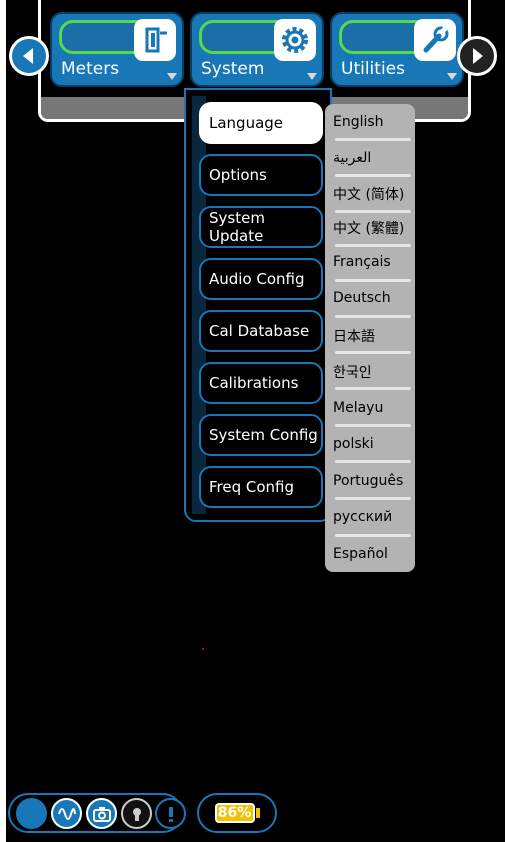 This screenshot has height=842, width=505. I want to click on menu-item-options: Options, so click(261, 175).